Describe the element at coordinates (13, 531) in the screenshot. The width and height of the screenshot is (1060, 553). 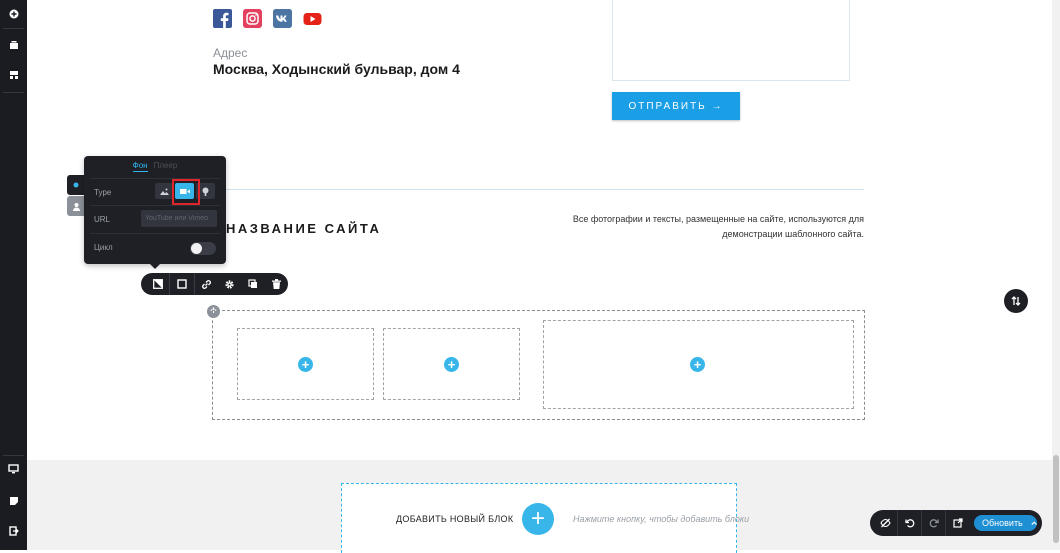
I see `exit-icon` at that location.